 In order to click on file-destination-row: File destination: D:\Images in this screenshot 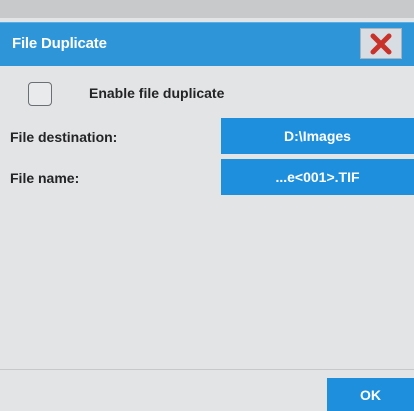, I will do `click(207, 136)`.